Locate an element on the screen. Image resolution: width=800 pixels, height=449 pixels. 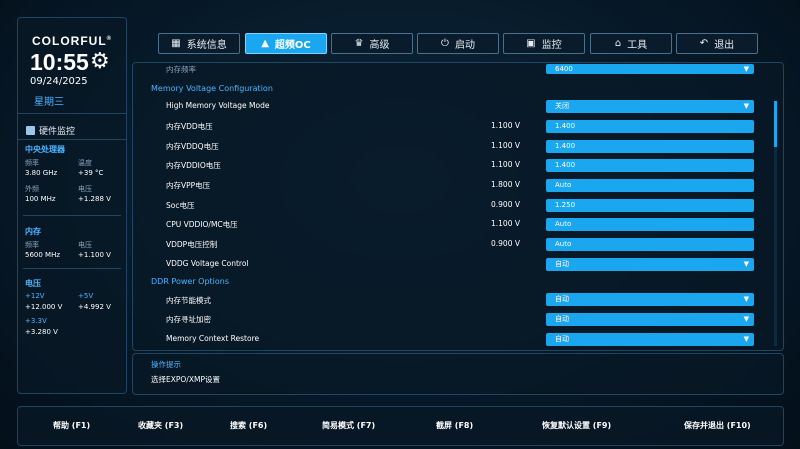
memory-power-saving-select: 自动 ▼ is located at coordinates (650, 299).